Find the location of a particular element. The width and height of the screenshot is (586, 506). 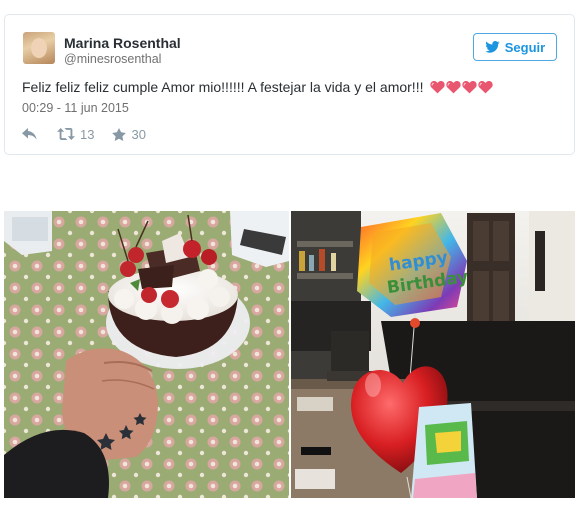

star-icon is located at coordinates (119, 134).